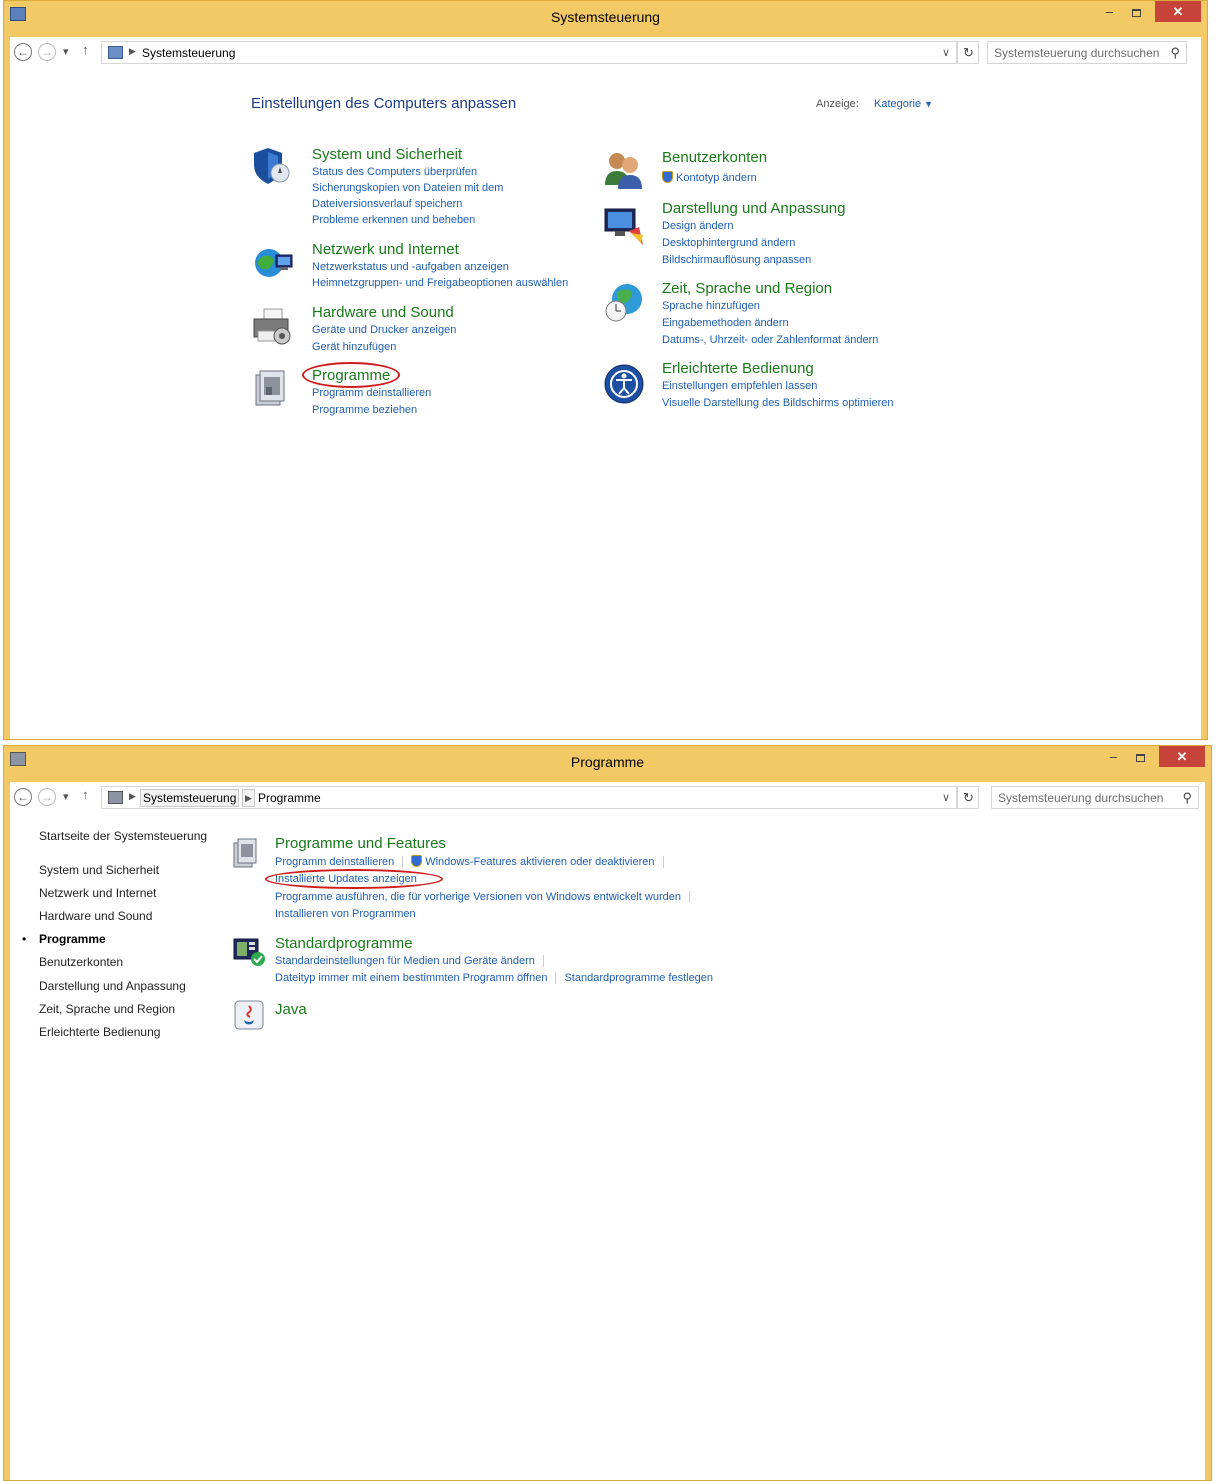  Describe the element at coordinates (360, 843) in the screenshot. I see `section-programs-features: Programme und Features` at that location.